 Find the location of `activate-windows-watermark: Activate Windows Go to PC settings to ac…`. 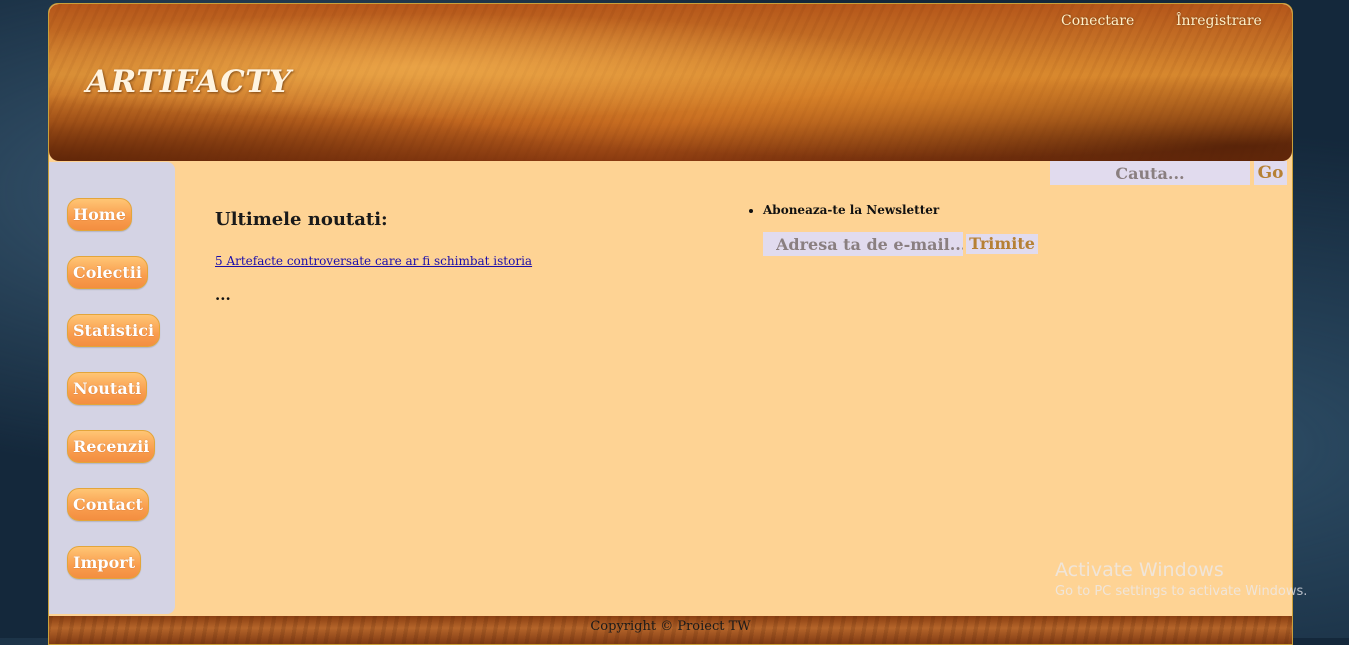

activate-windows-watermark: Activate Windows Go to PC settings to ac… is located at coordinates (1181, 579).